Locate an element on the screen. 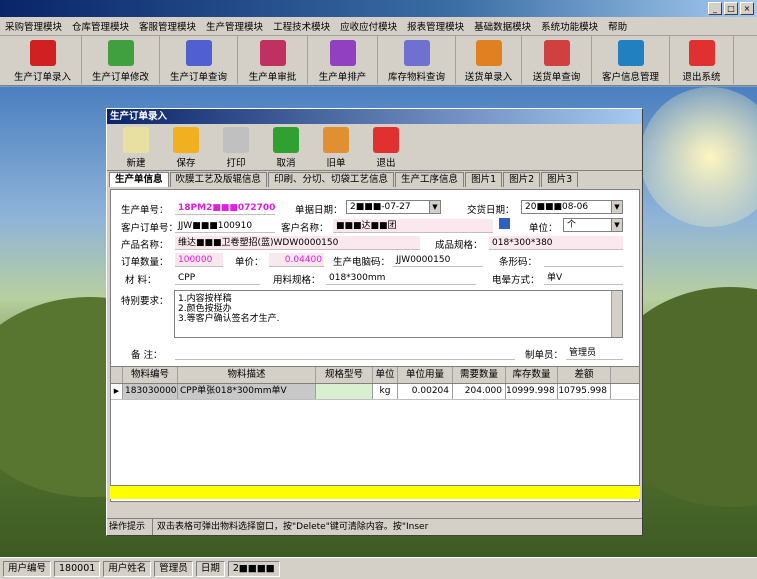 This screenshot has height=579, width=757. dialog-button-2: 打印 is located at coordinates (236, 147).